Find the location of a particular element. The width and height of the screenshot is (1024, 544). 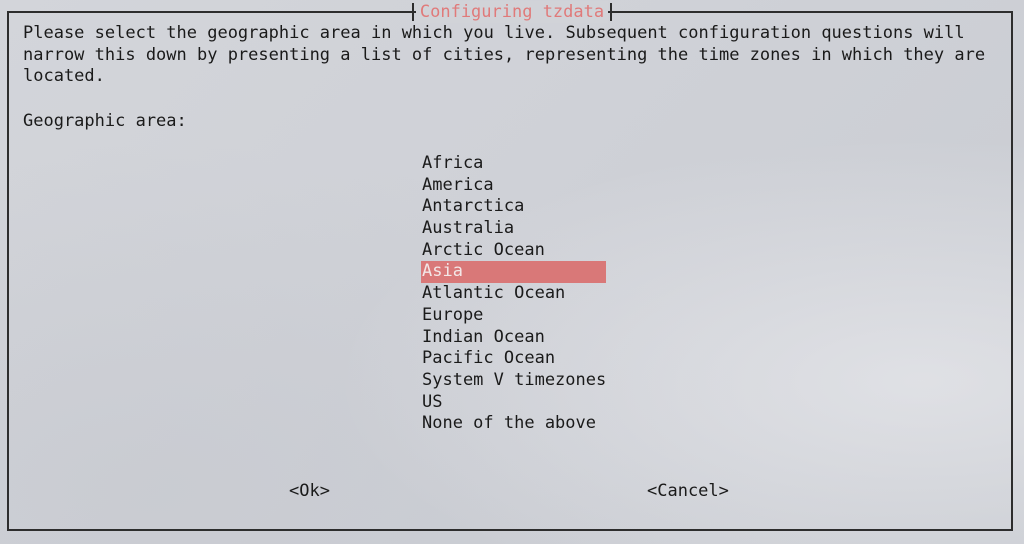

area-option: Indian Ocean is located at coordinates (513, 338).